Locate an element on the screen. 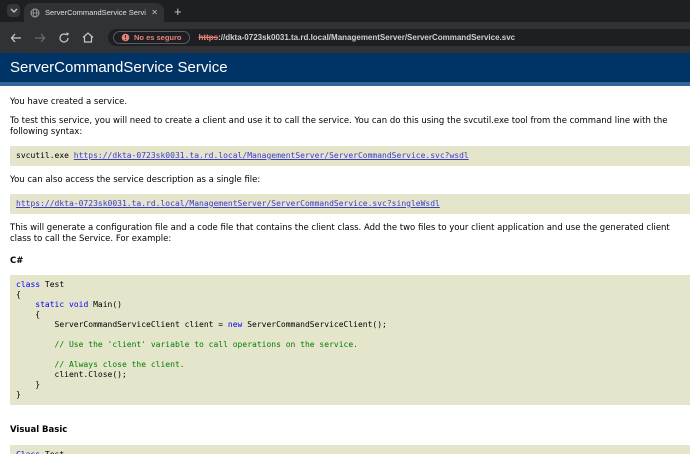  tab-strip: ServerCommandService Service ✕ + is located at coordinates (345, 11).